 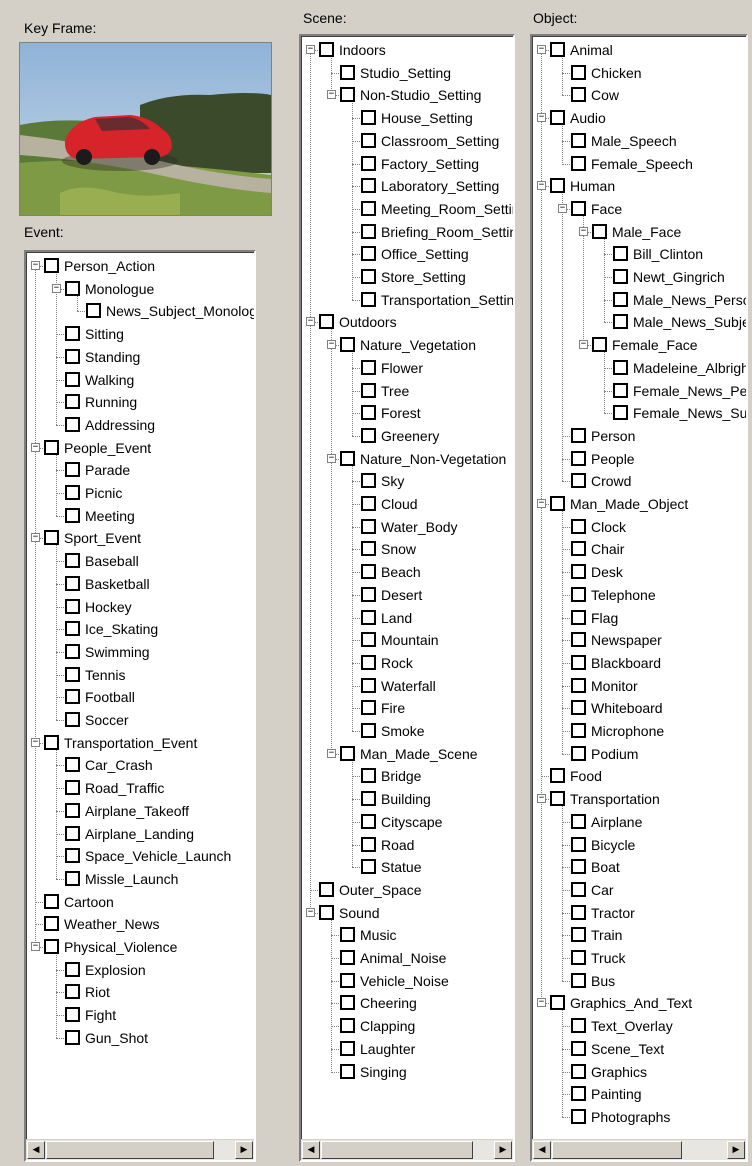 I want to click on tree-node-animal-noise: Animal_Noise, so click(x=407, y=958).